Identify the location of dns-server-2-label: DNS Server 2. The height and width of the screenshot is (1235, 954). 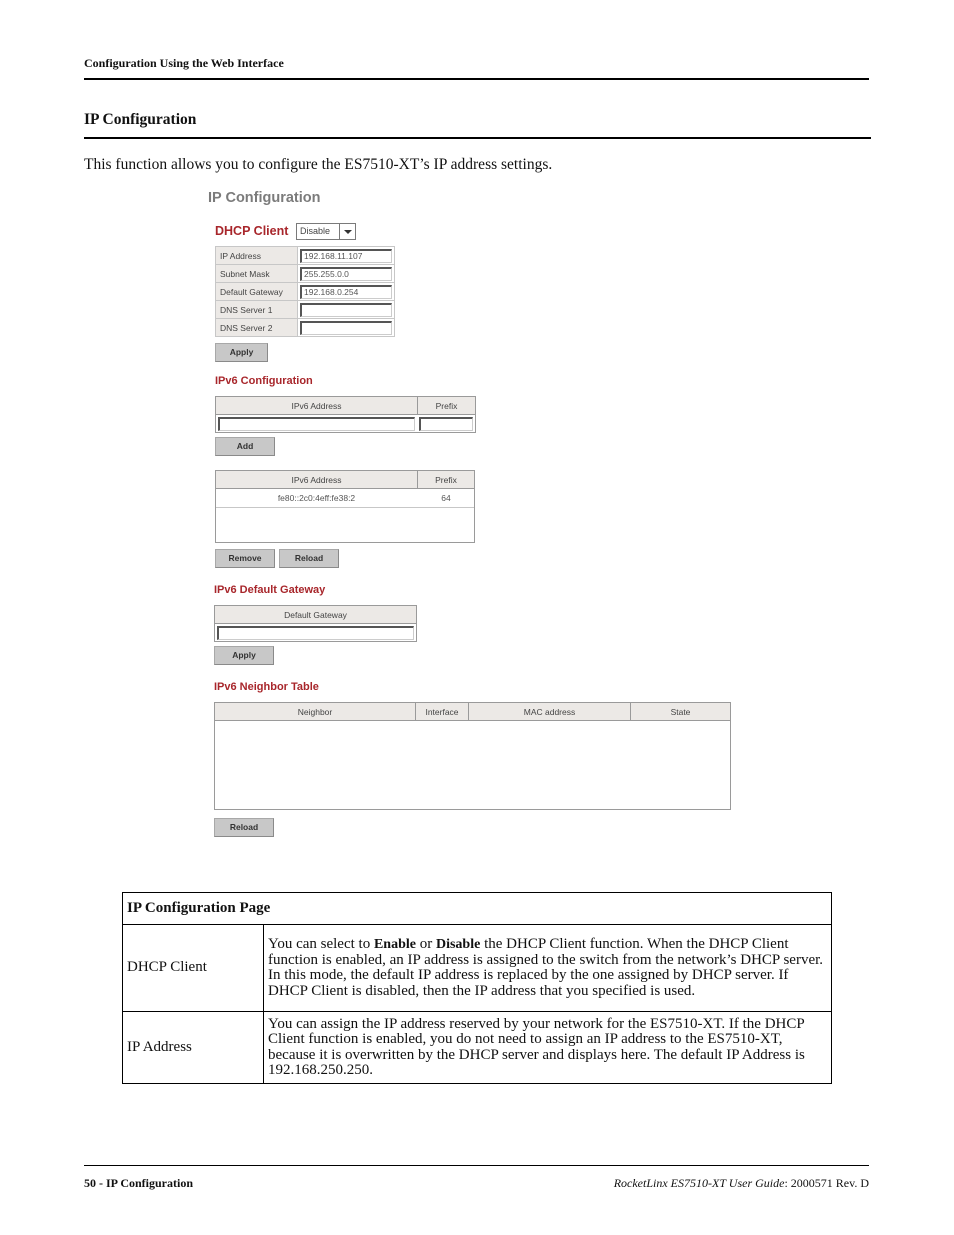
(256, 327).